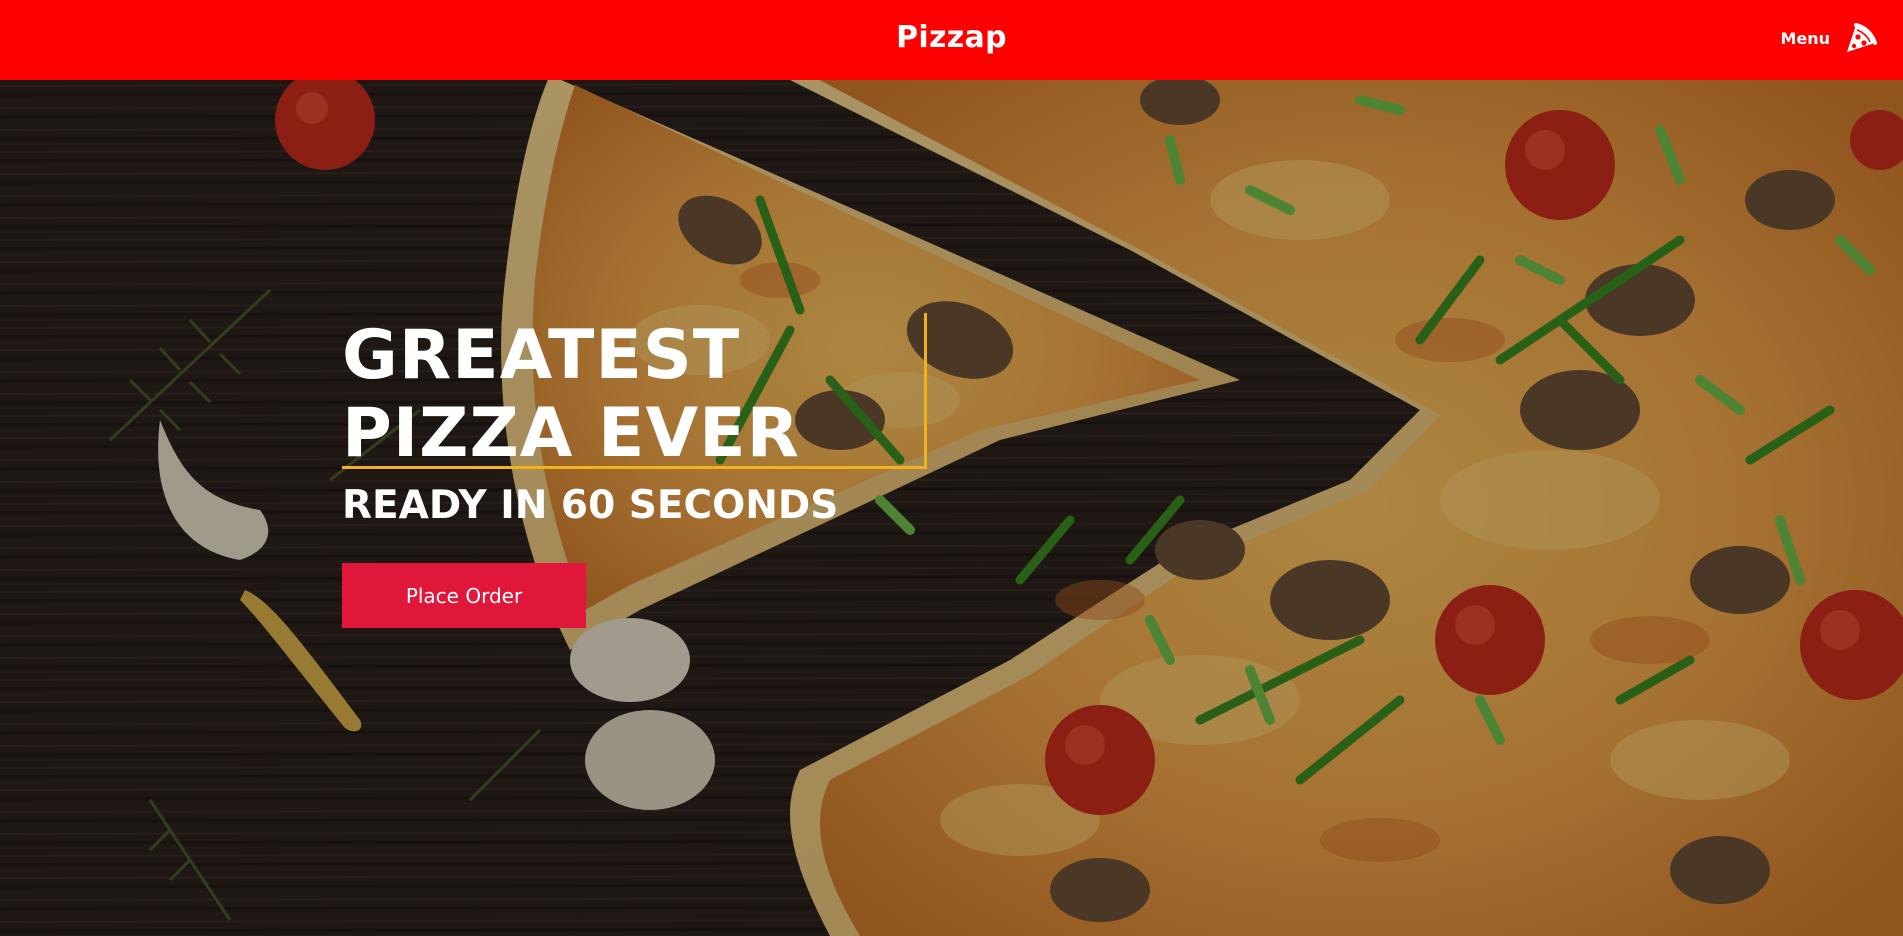 The image size is (1903, 936). I want to click on place-order-button: Place Order, so click(464, 595).